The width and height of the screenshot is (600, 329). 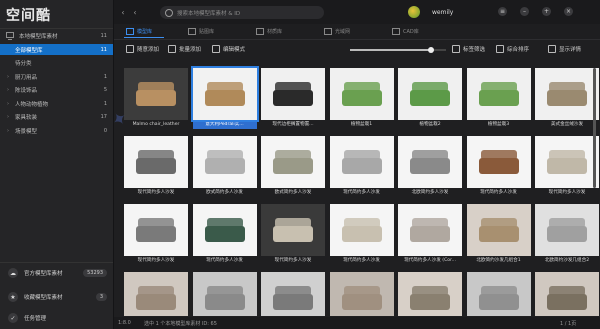 What do you see at coordinates (56, 90) in the screenshot?
I see `sidebar-category-item: › 陈设饰品 5` at bounding box center [56, 90].